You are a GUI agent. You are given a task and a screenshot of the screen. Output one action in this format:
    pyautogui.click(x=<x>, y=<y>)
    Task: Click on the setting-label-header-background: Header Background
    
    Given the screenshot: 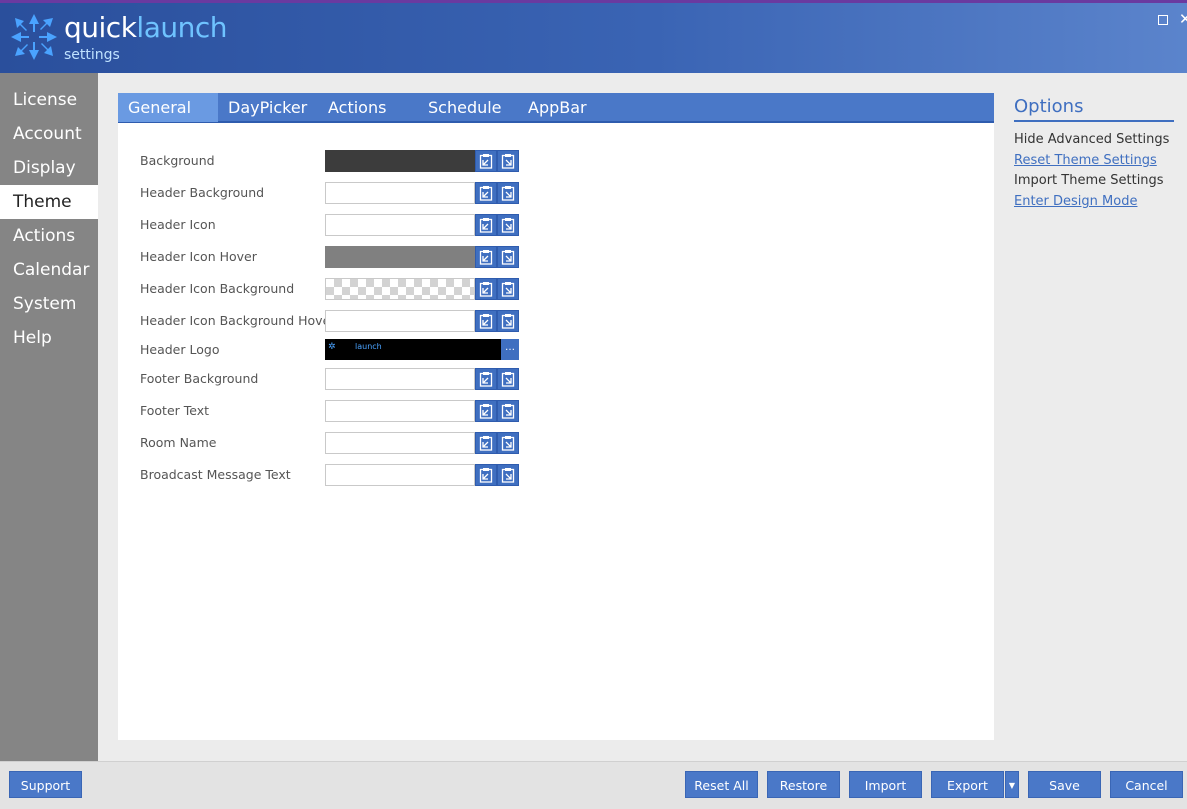 What is the action you would take?
    pyautogui.click(x=202, y=192)
    